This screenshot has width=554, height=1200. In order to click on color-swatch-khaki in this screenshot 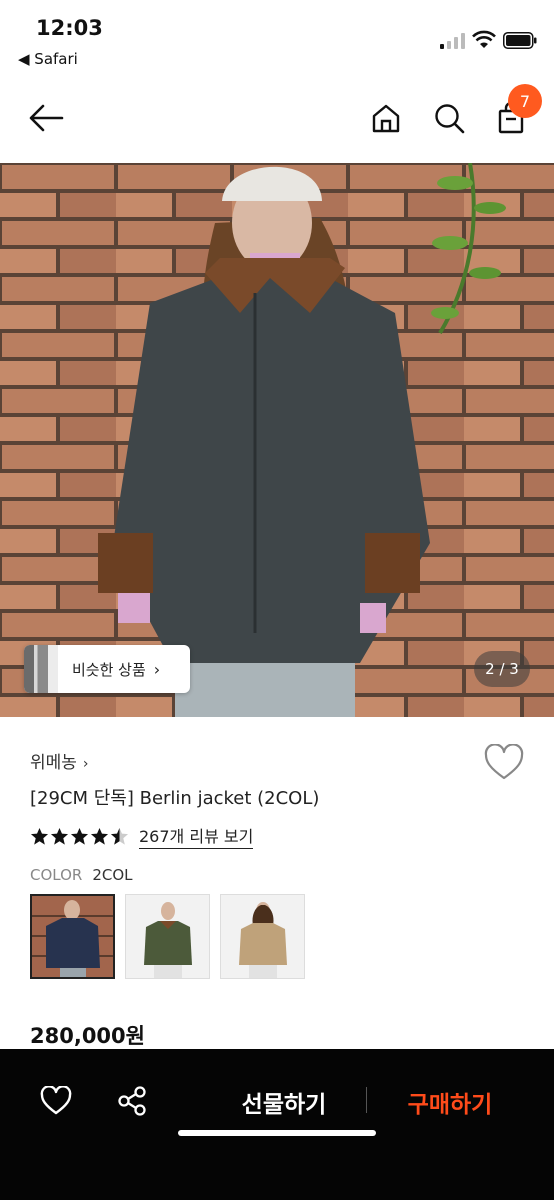, I will do `click(167, 936)`.